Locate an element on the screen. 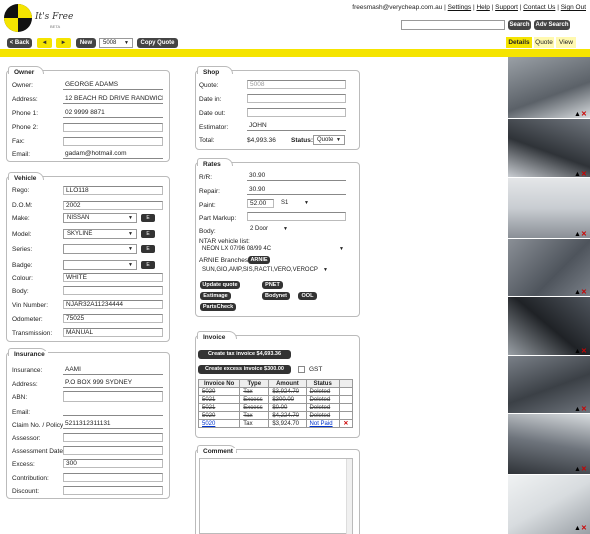  adv-search-button: Adv Search is located at coordinates (552, 25).